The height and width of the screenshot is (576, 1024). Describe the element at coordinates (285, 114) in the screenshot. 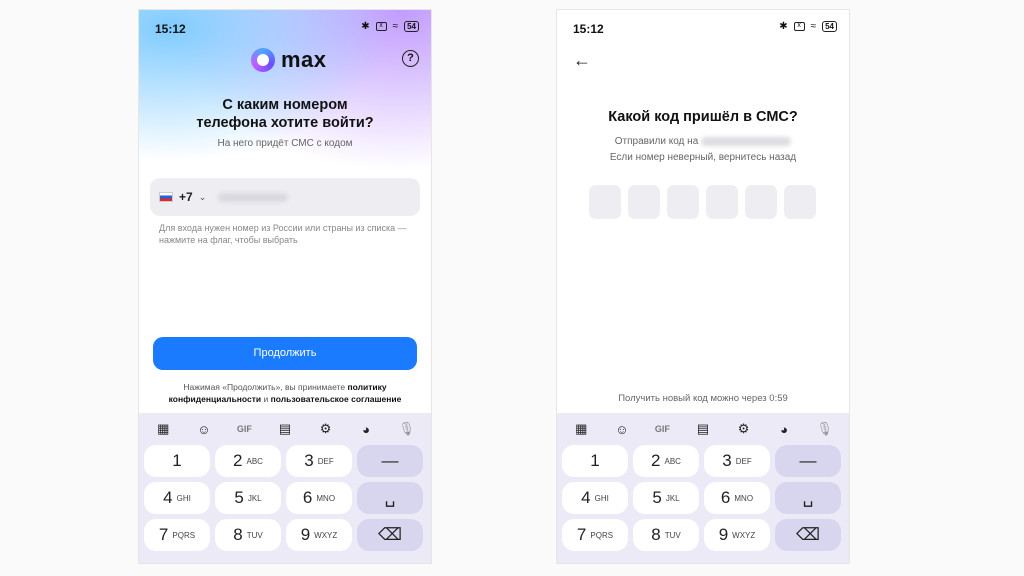

I see `page-title: С каким номером телефона хотите войти?` at that location.